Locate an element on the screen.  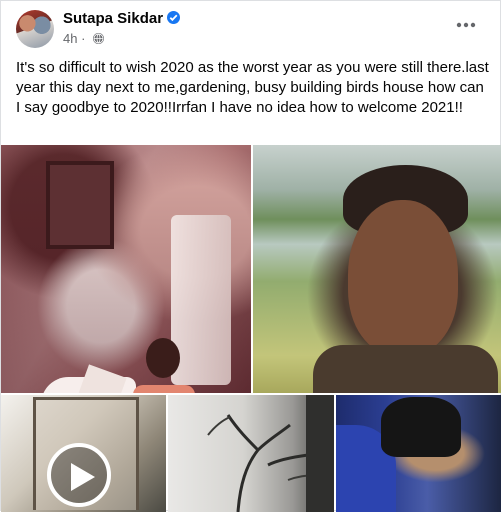
post-timestamp: 4h is located at coordinates (70, 38).